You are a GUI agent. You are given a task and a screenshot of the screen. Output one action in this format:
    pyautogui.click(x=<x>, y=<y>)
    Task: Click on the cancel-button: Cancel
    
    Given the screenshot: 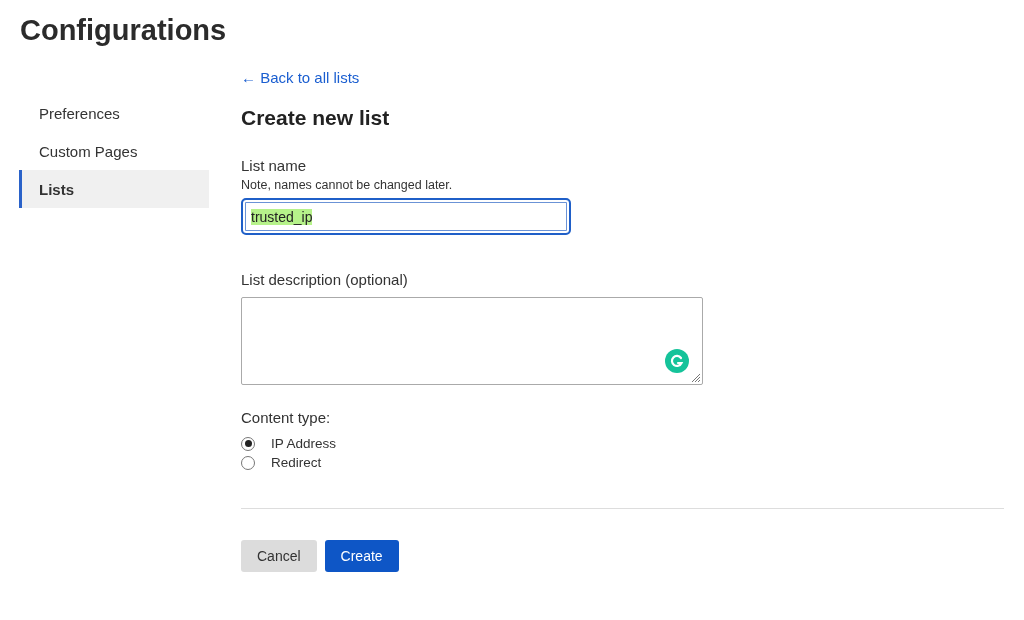 What is the action you would take?
    pyautogui.click(x=279, y=556)
    